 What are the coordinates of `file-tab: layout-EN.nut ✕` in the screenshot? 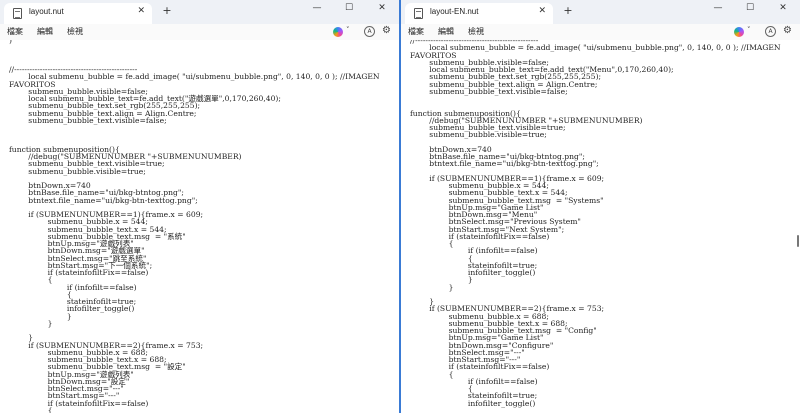 It's located at (479, 13).